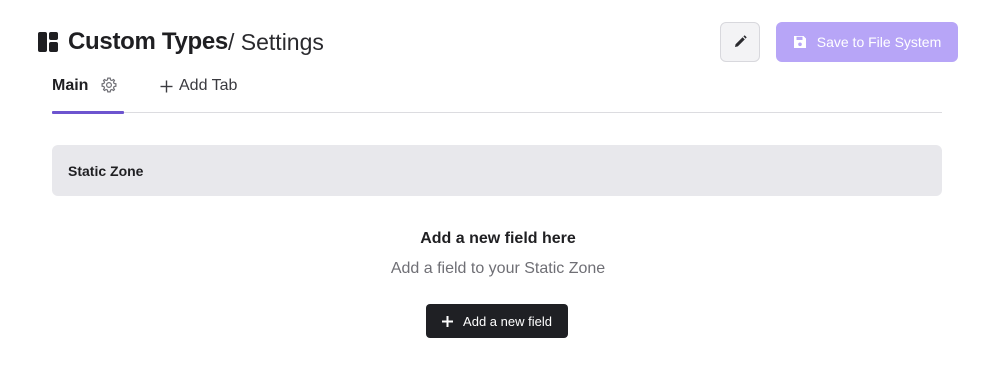 Image resolution: width=996 pixels, height=380 pixels. I want to click on layout-icon, so click(48, 42).